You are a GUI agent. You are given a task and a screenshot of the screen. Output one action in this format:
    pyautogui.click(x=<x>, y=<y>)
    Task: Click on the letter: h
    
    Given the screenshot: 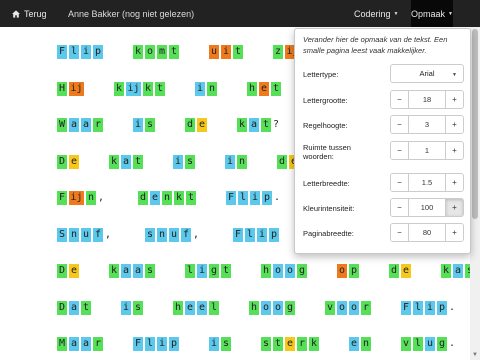 What is the action you would take?
    pyautogui.click(x=252, y=88)
    